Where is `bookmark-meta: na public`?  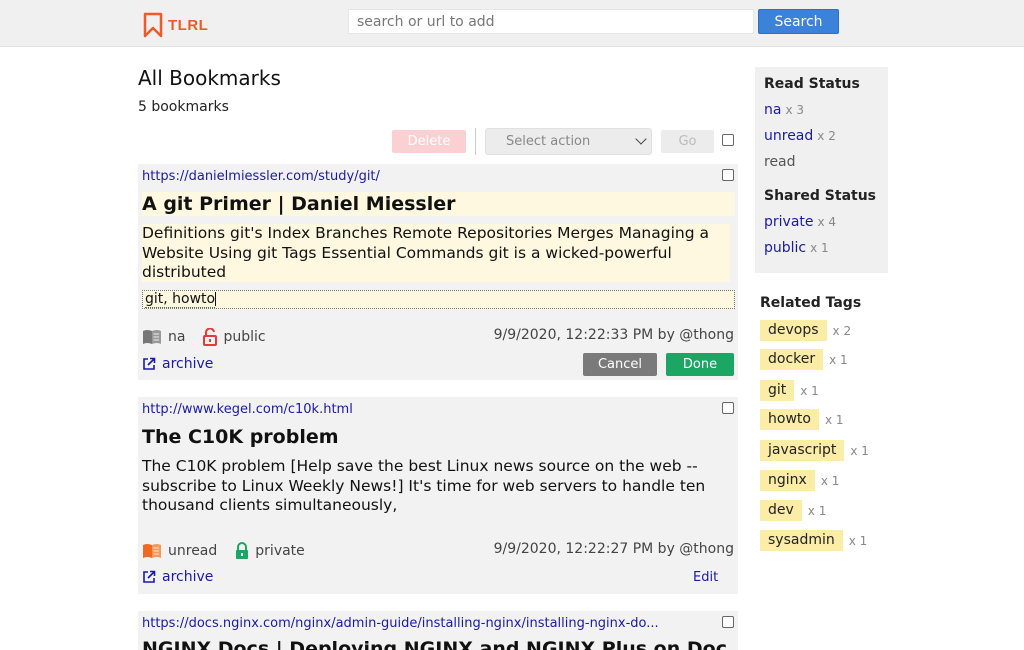 bookmark-meta: na public is located at coordinates (204, 337).